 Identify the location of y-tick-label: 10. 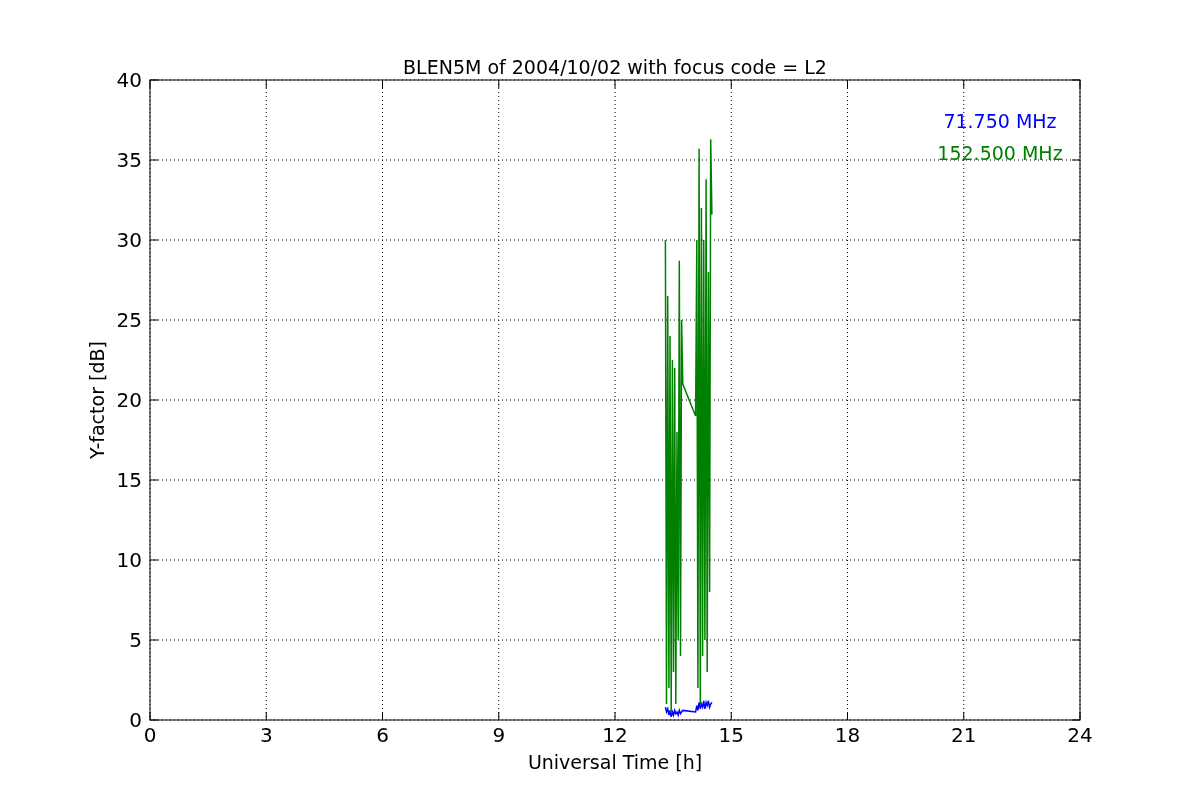
(129, 560).